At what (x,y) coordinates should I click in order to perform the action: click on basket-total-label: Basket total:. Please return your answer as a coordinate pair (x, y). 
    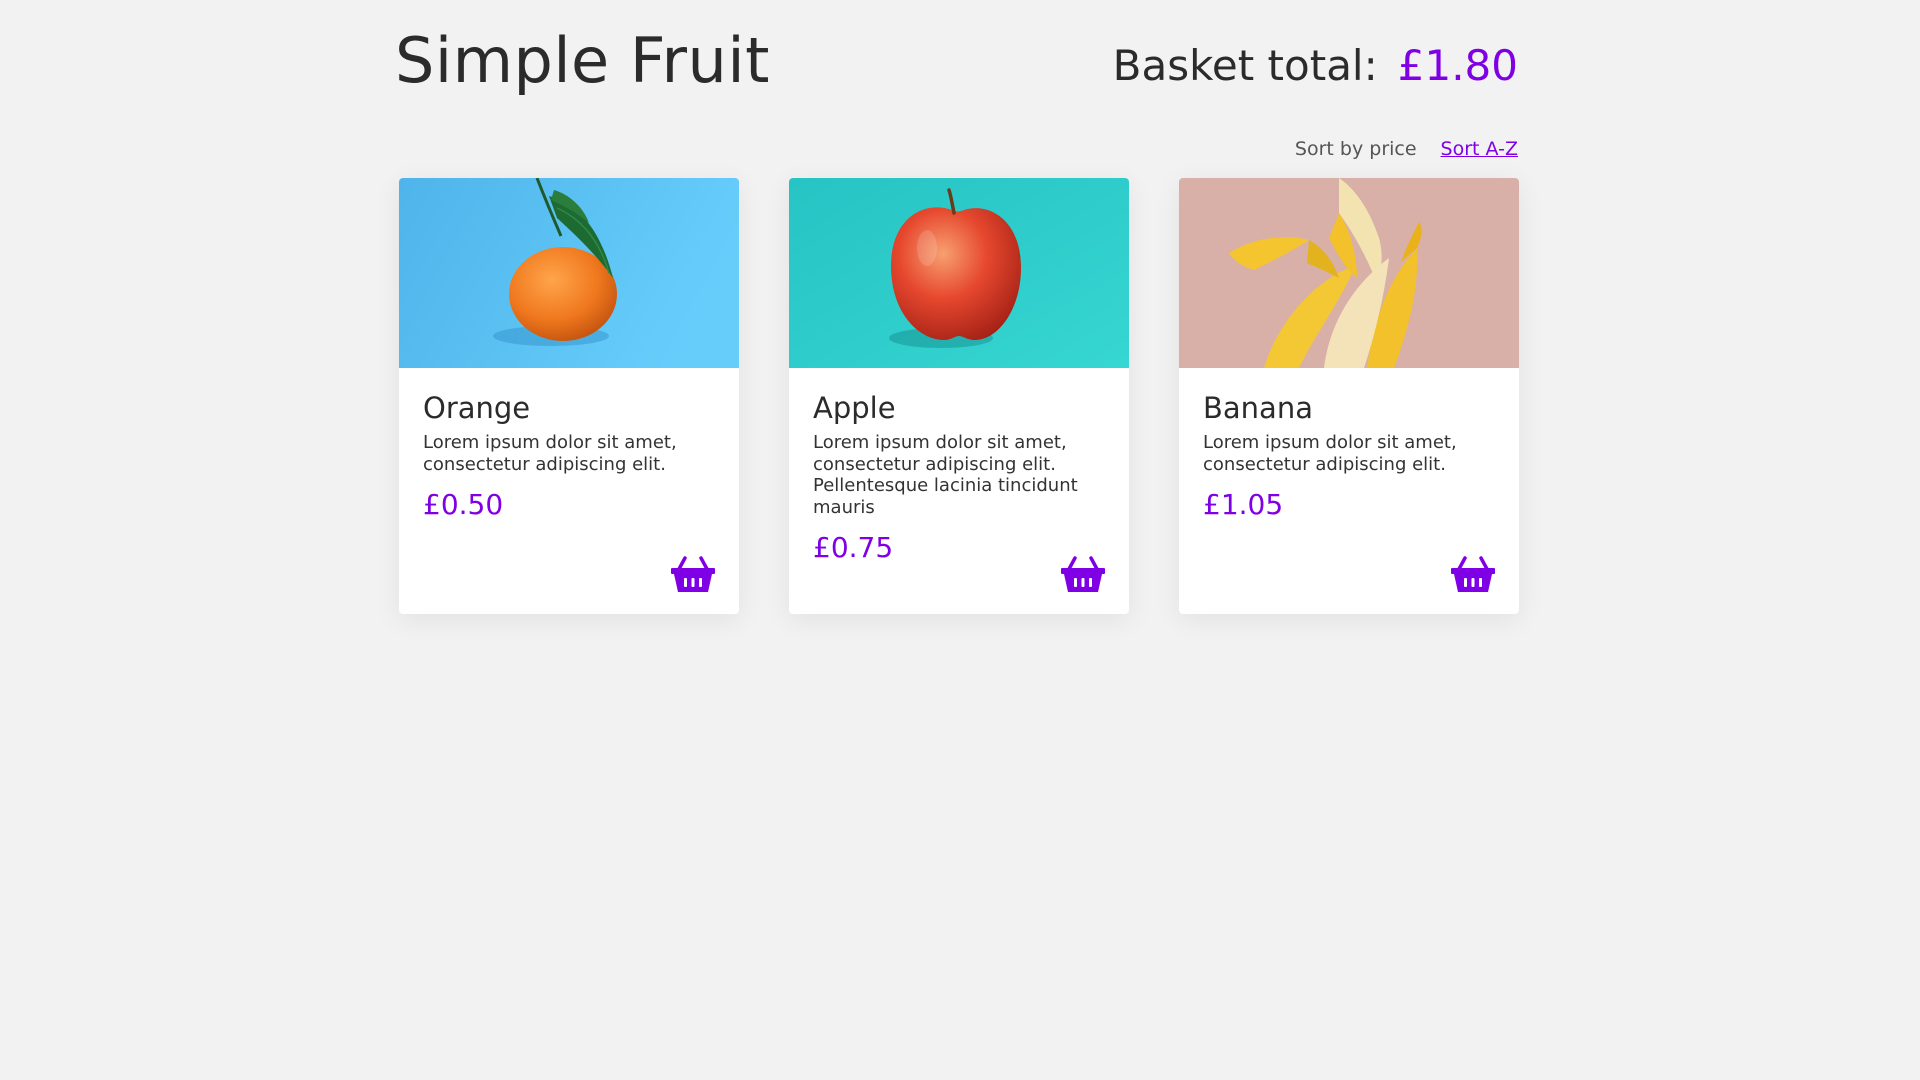
    Looking at the image, I should click on (1245, 65).